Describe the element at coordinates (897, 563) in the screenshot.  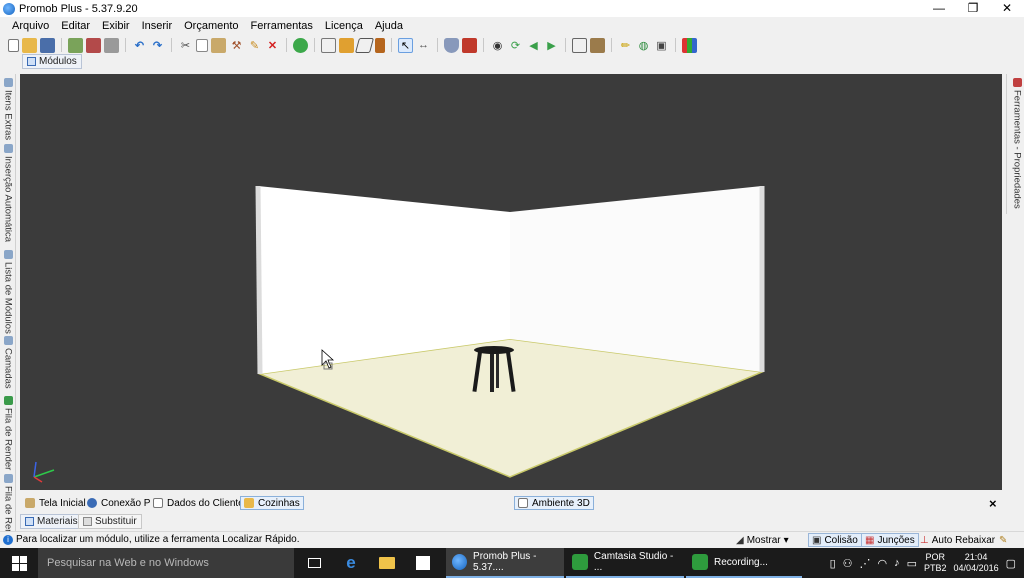
I see `volume-icon: ♪` at that location.